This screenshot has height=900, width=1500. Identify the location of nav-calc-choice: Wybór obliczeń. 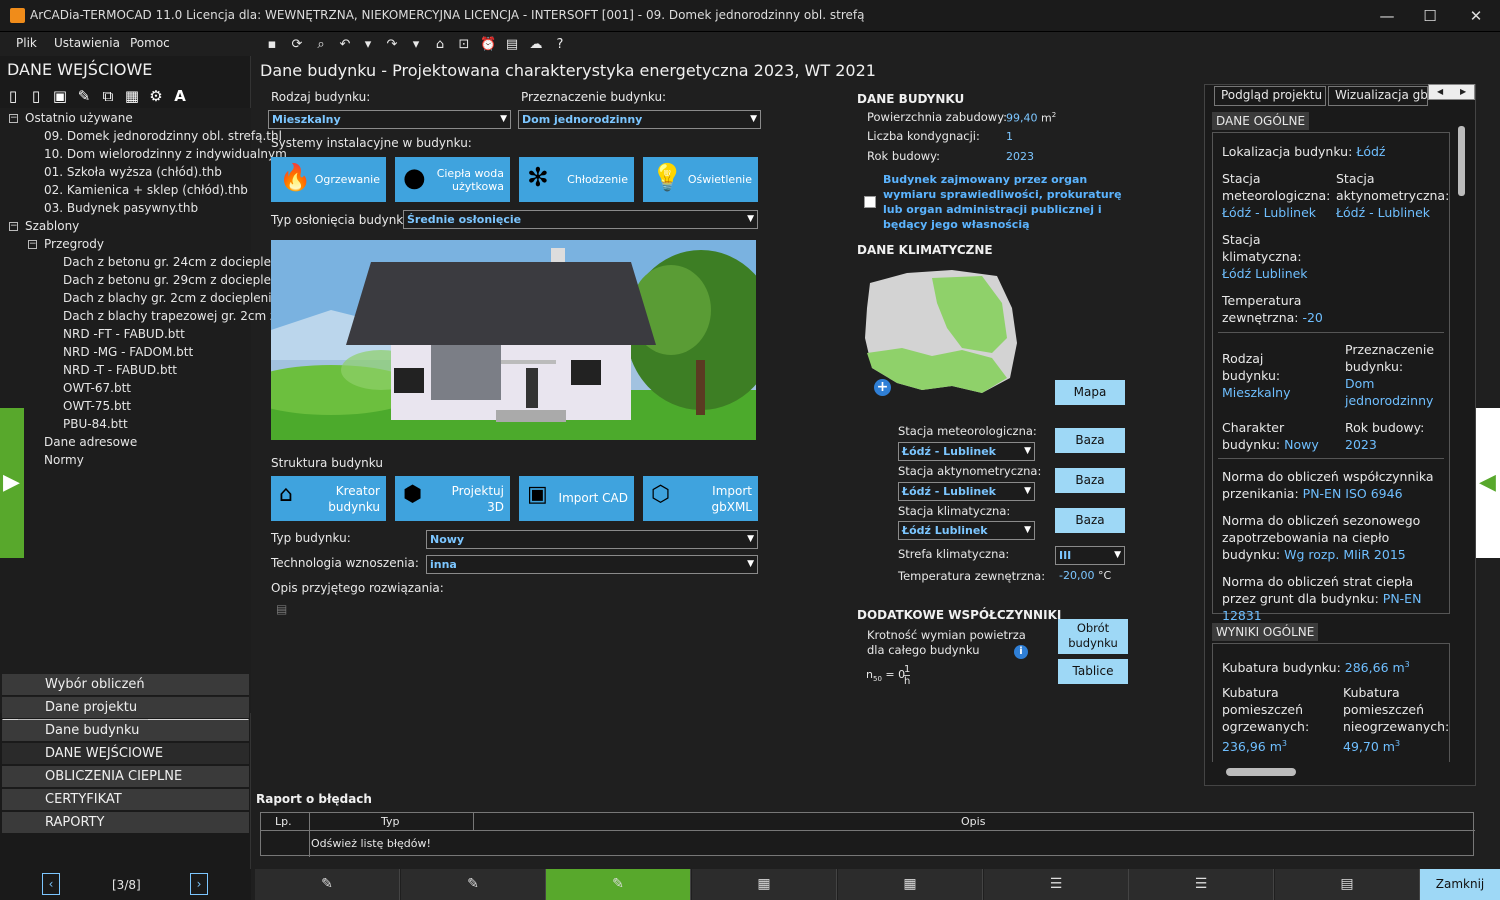
(125, 685).